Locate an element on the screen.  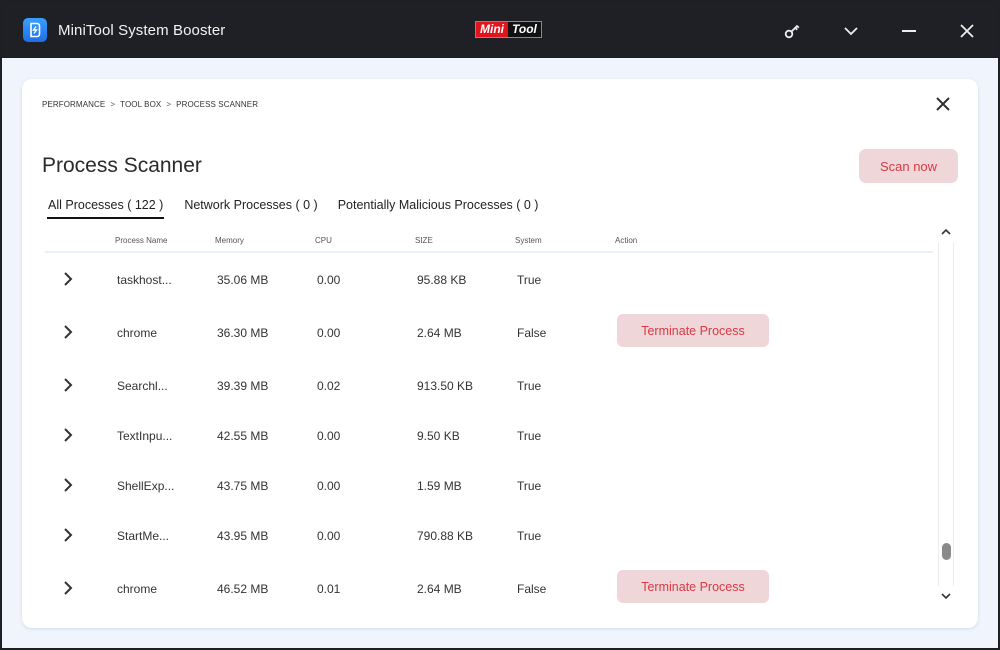
tab-network-processes: Network Processes ( 0 ) is located at coordinates (250, 208).